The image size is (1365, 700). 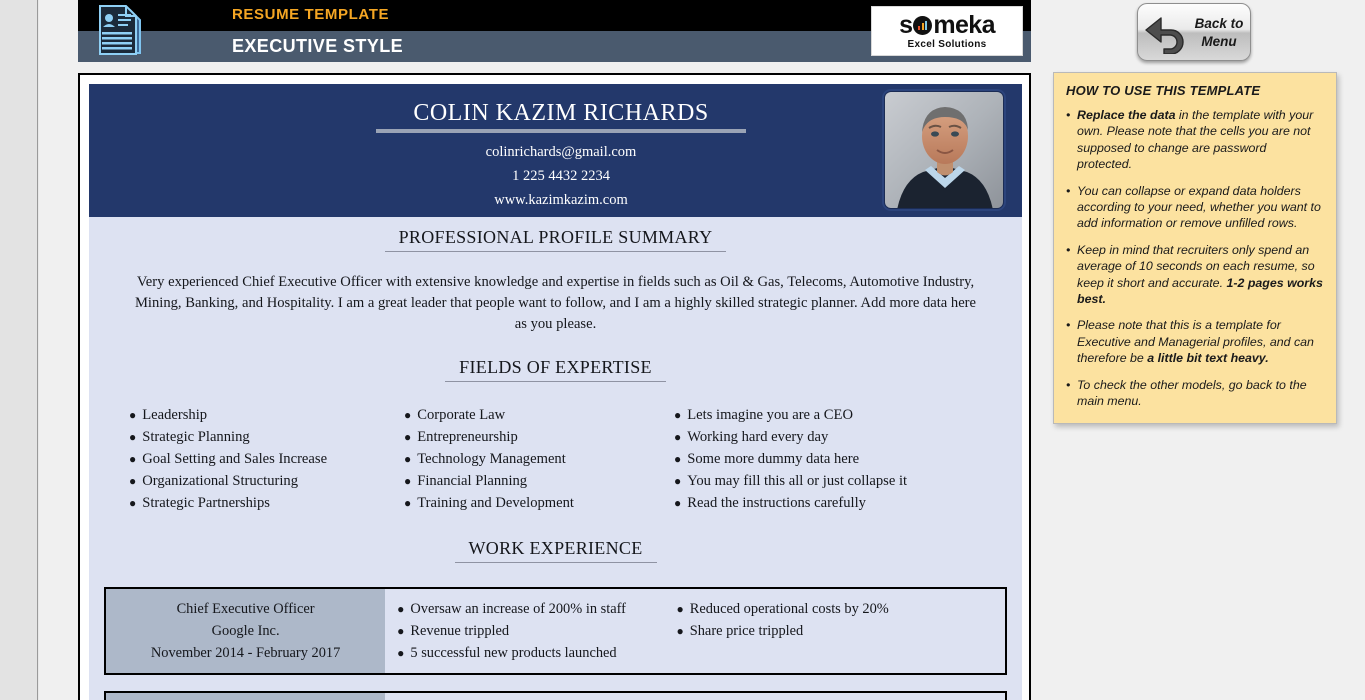 I want to click on expertise-item: ● Financial Planning, so click(x=539, y=481).